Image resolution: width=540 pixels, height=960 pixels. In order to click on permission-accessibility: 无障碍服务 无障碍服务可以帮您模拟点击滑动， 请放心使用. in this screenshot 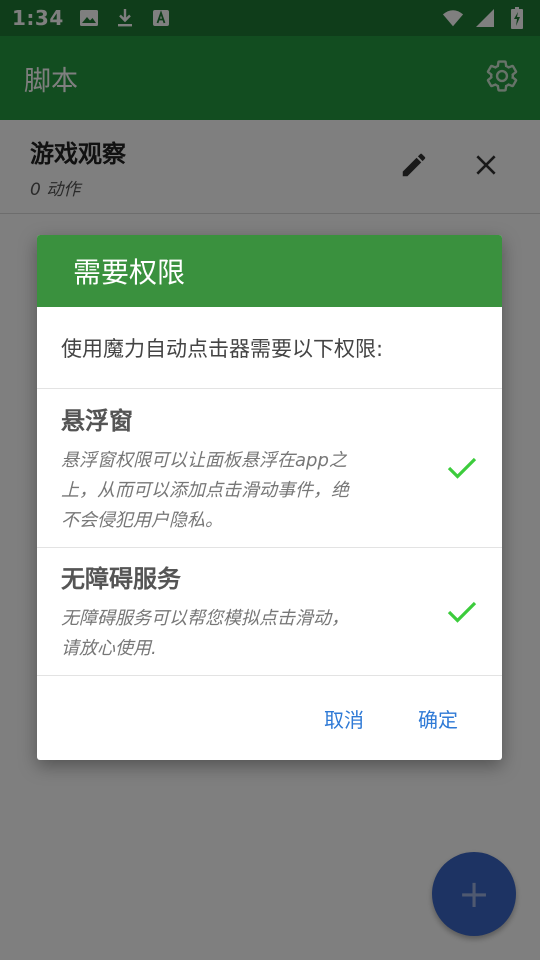, I will do `click(269, 612)`.